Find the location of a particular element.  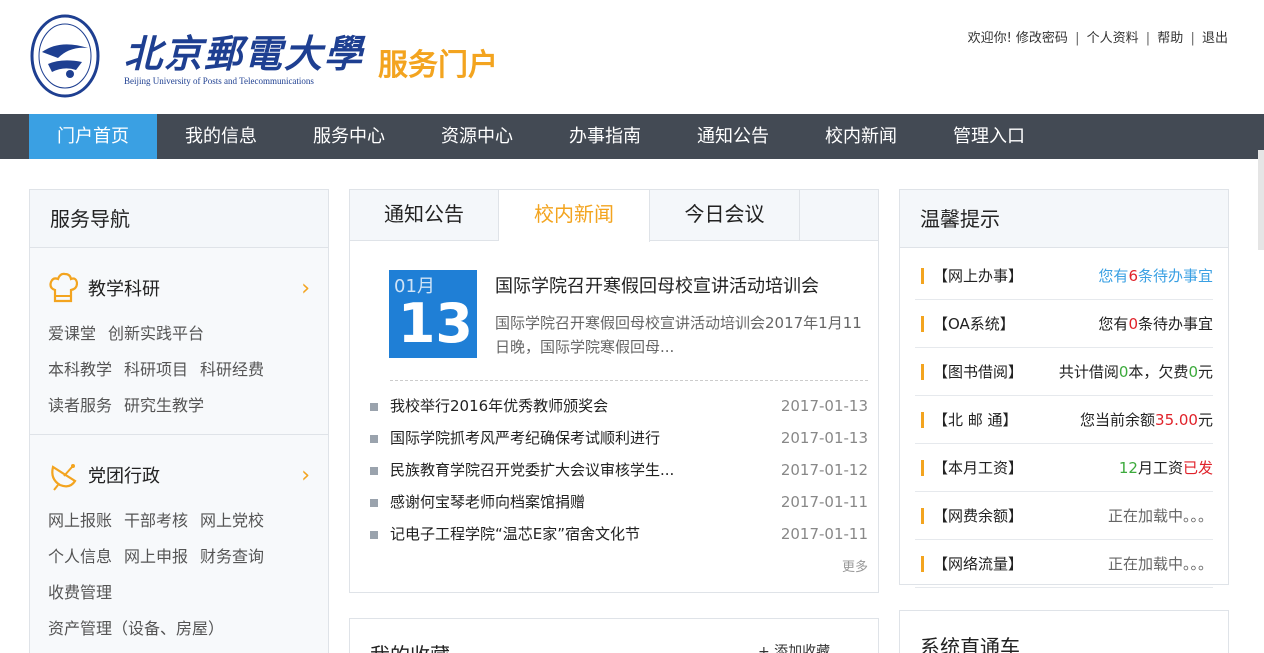

tip-row: 【网上办事】 您有6条待办事宜 is located at coordinates (1064, 276).